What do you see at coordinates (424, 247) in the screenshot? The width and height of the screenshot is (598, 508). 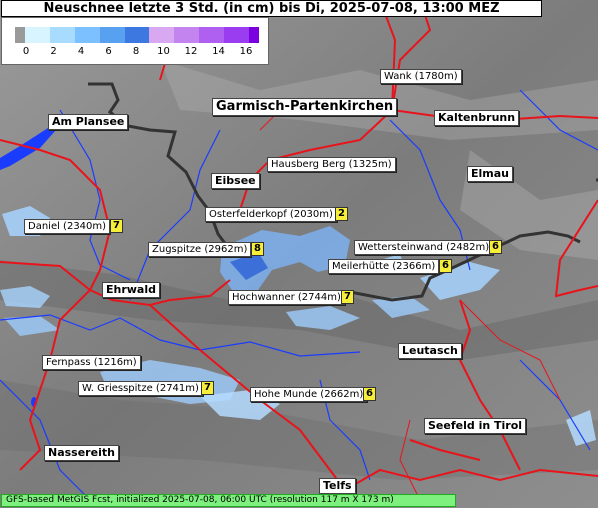 I see `place-label: Wettersteinwand (2482m)` at bounding box center [424, 247].